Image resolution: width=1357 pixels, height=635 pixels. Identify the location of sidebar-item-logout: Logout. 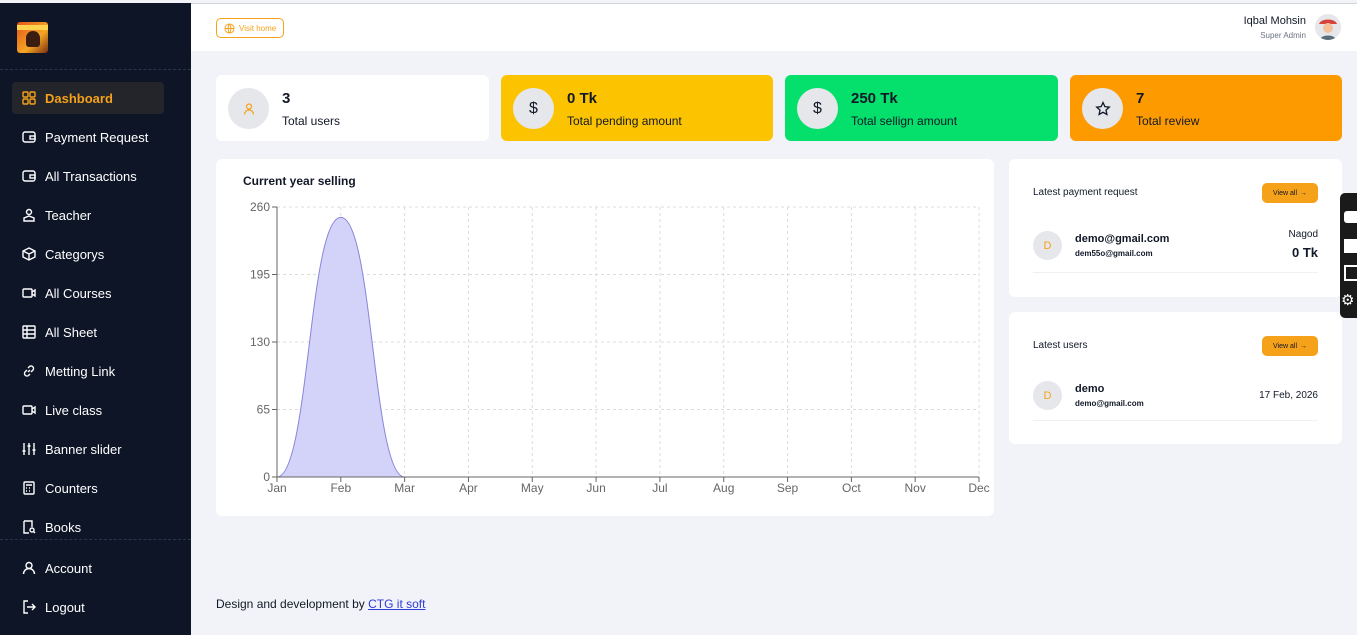
(88, 607).